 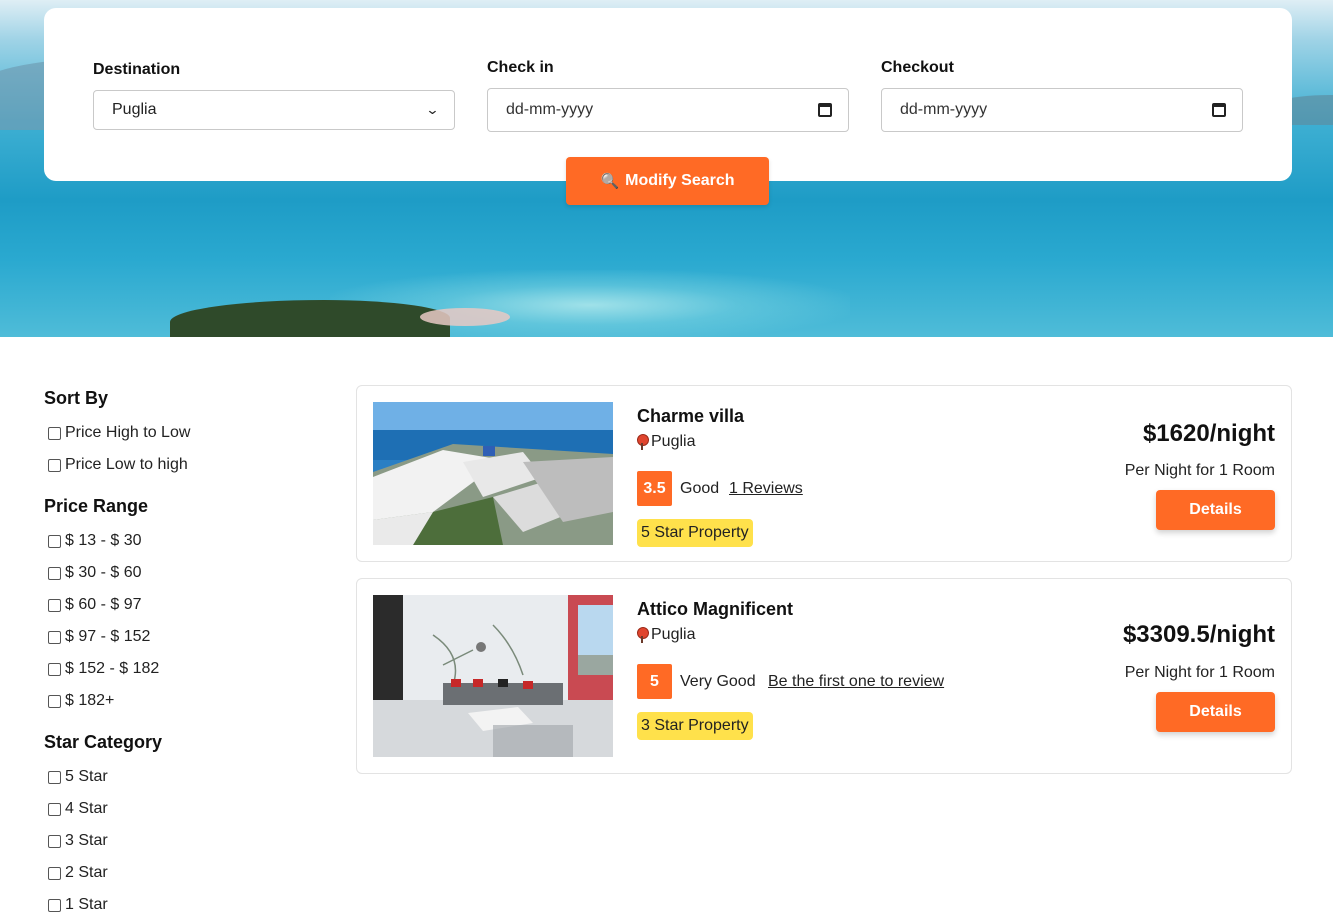 I want to click on price-option: $ 97 - $ 152, so click(x=99, y=637).